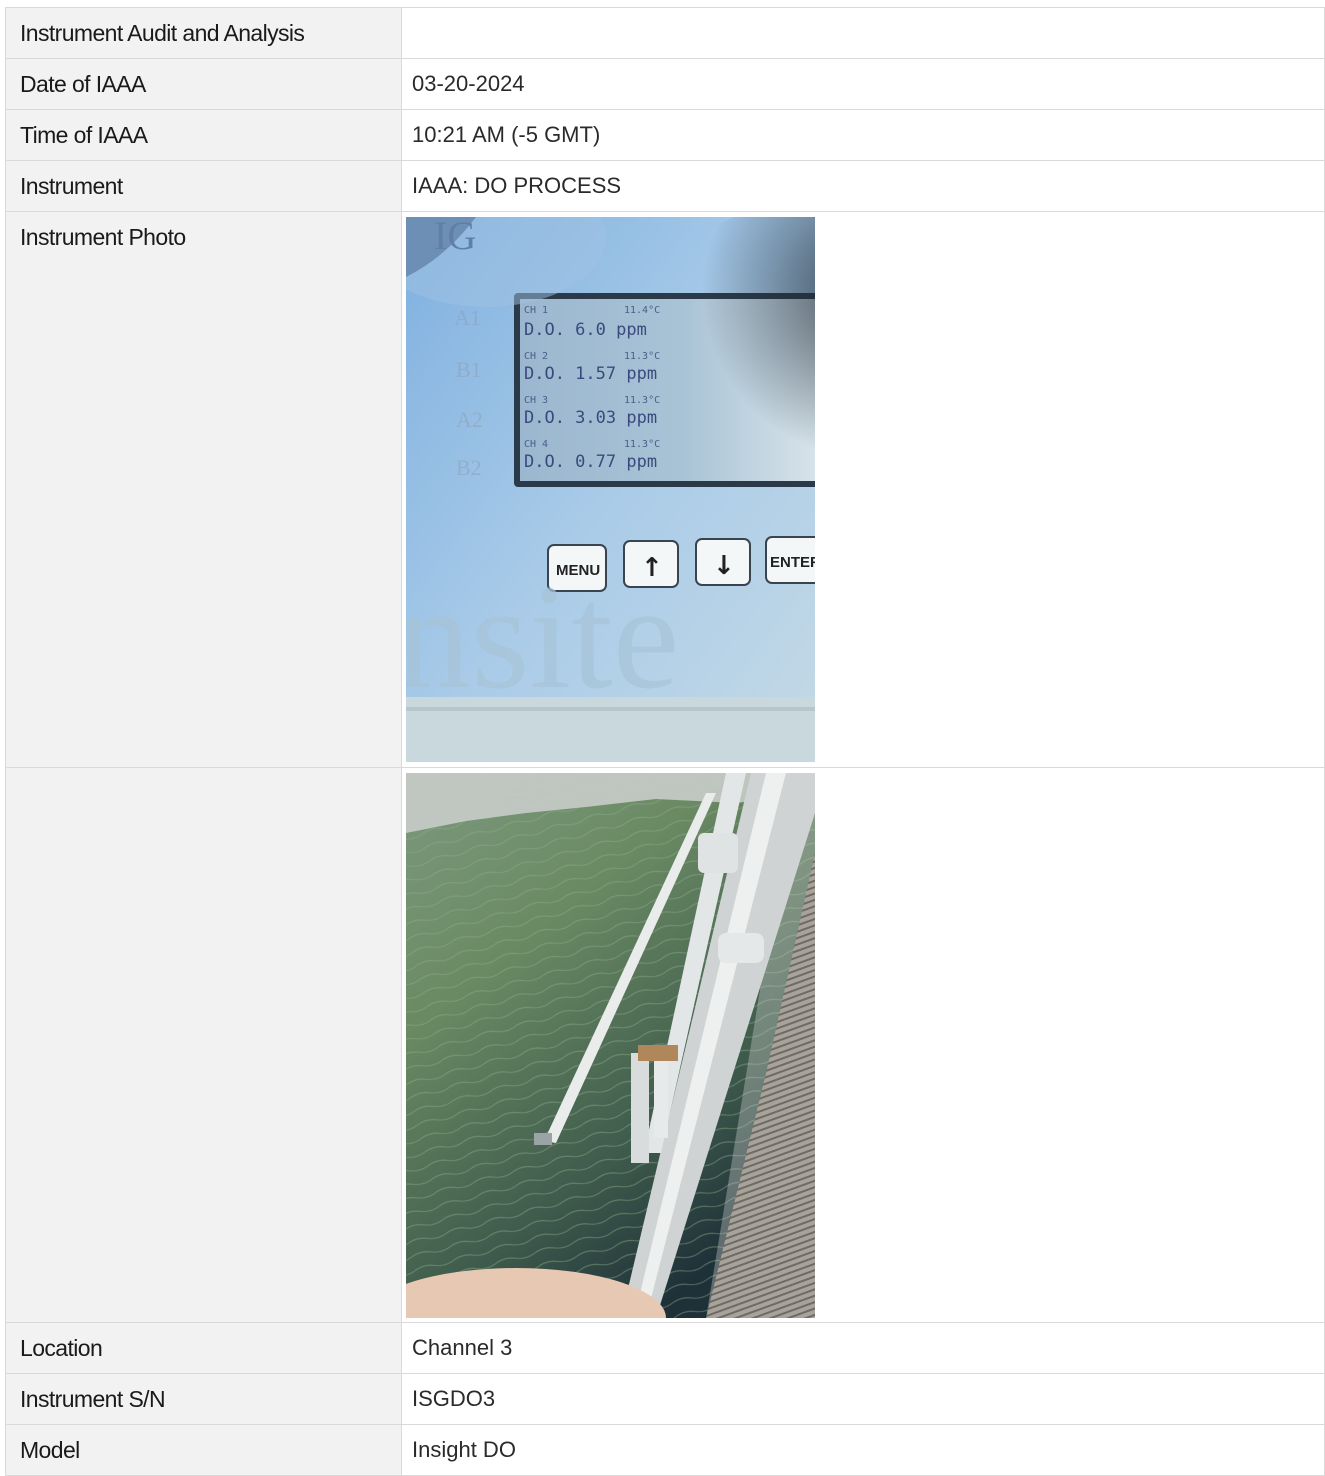 Image resolution: width=1325 pixels, height=1476 pixels. Describe the element at coordinates (203, 1045) in the screenshot. I see `row-label-empty` at that location.